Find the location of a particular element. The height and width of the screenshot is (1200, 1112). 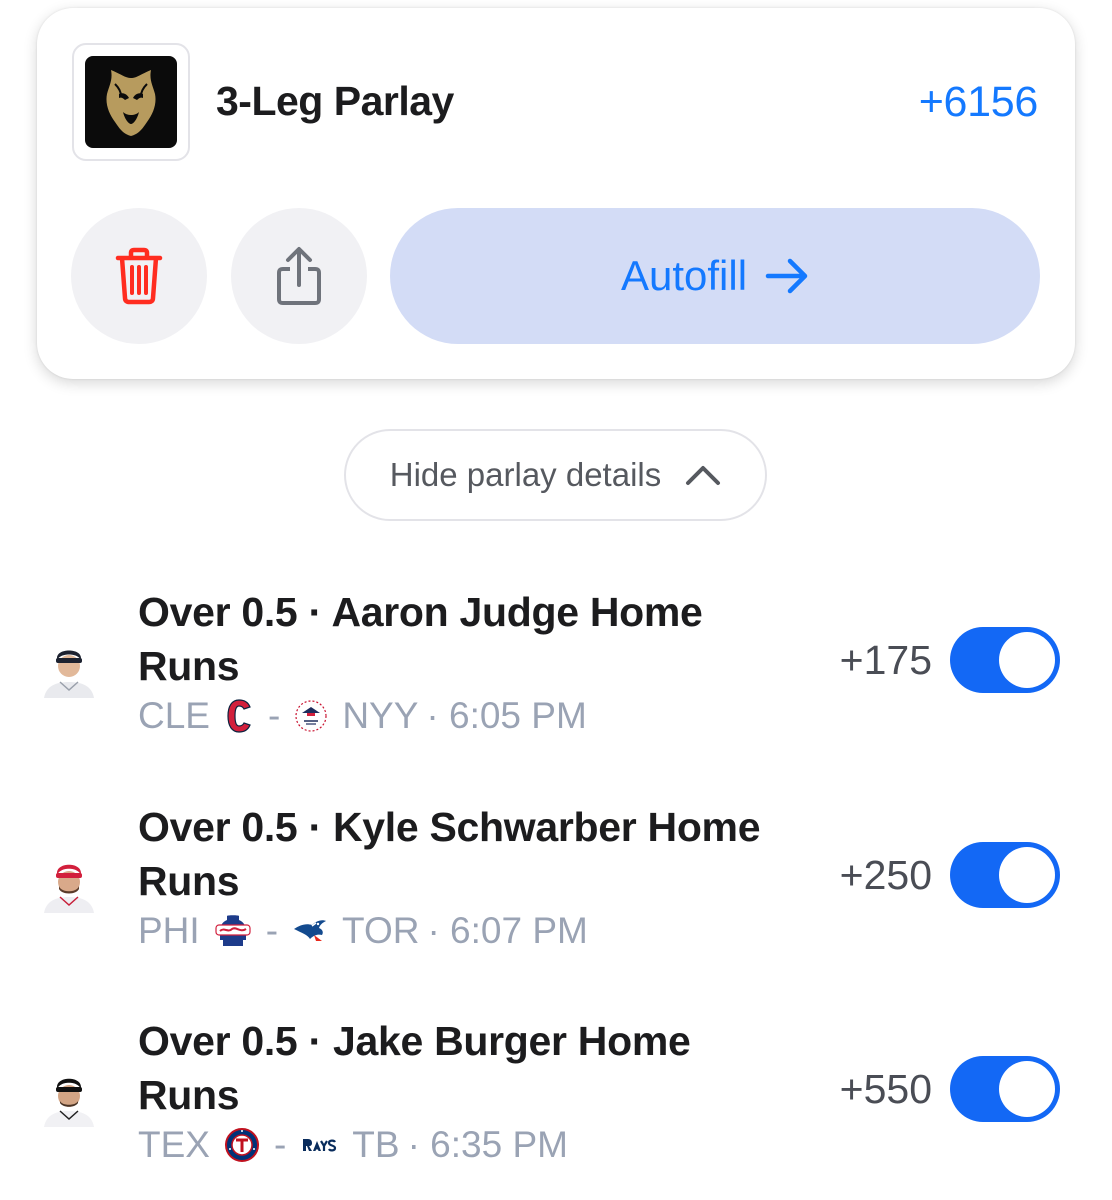

game-time: · 6:35 PM is located at coordinates (487, 1144).